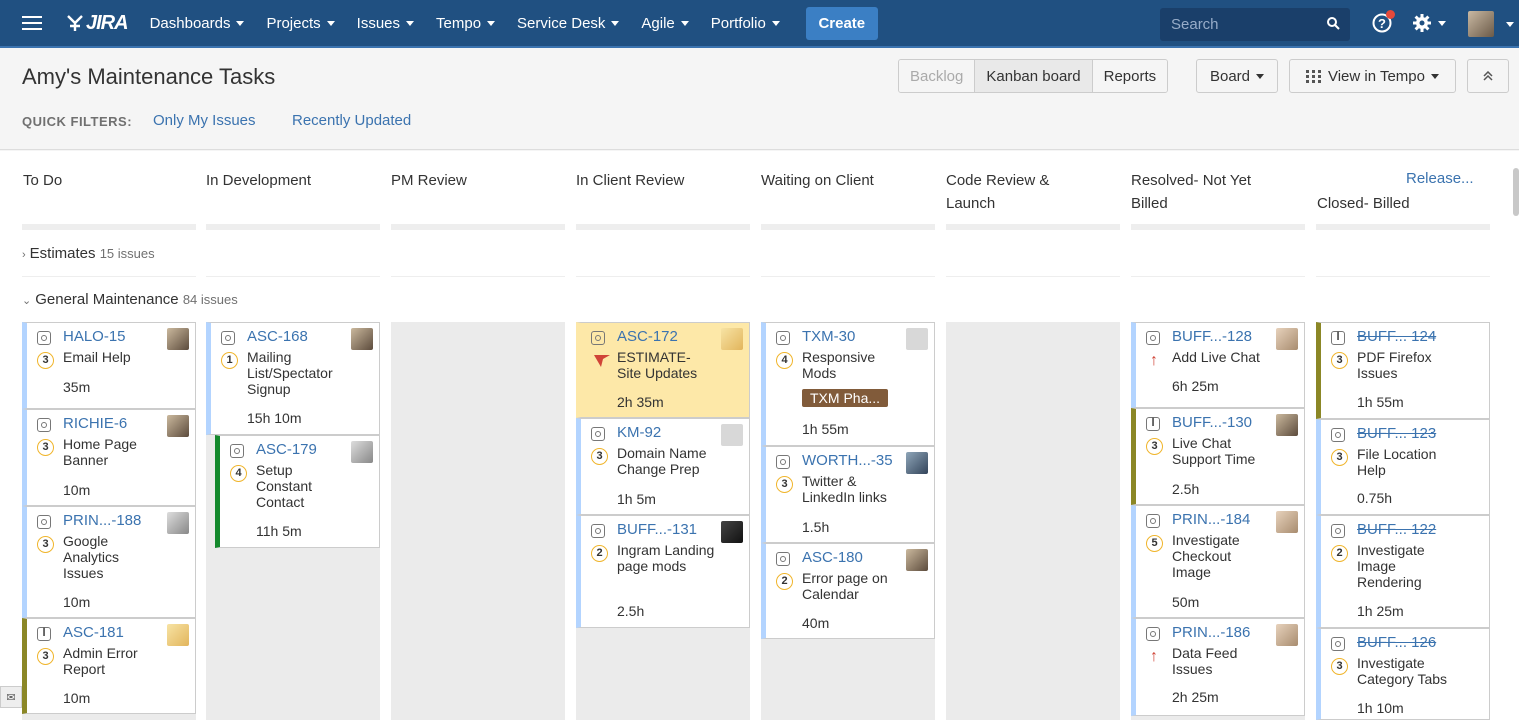 The image size is (1519, 720). Describe the element at coordinates (277, 336) in the screenshot. I see `issue-key: ASC-168` at that location.